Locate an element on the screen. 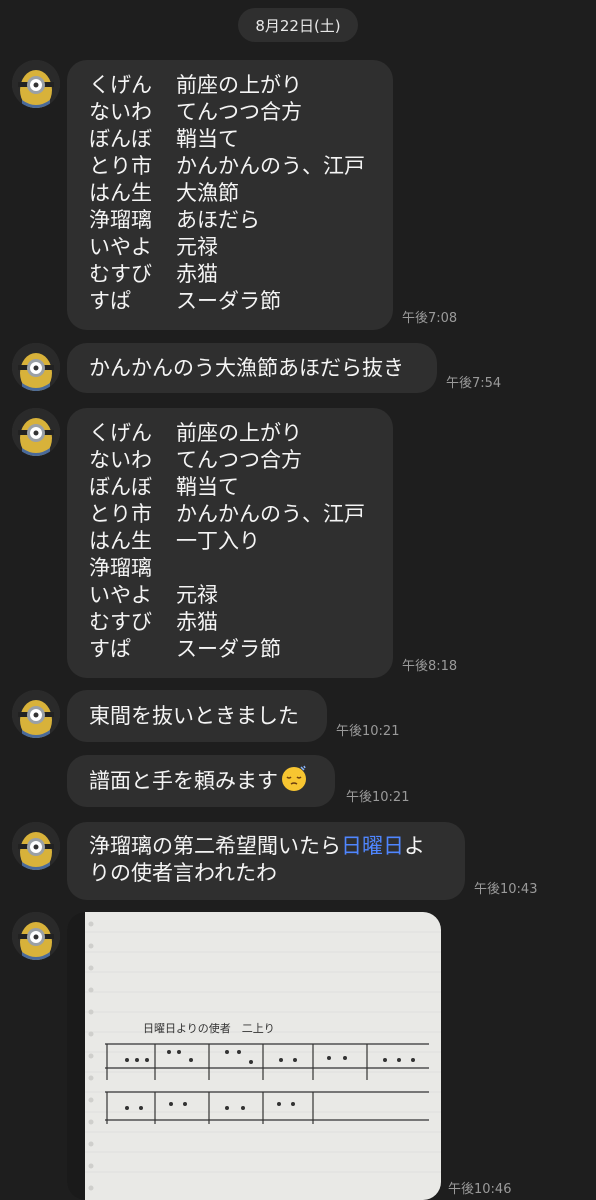 The width and height of the screenshot is (596, 1200). song-name: あほだら is located at coordinates (218, 220).